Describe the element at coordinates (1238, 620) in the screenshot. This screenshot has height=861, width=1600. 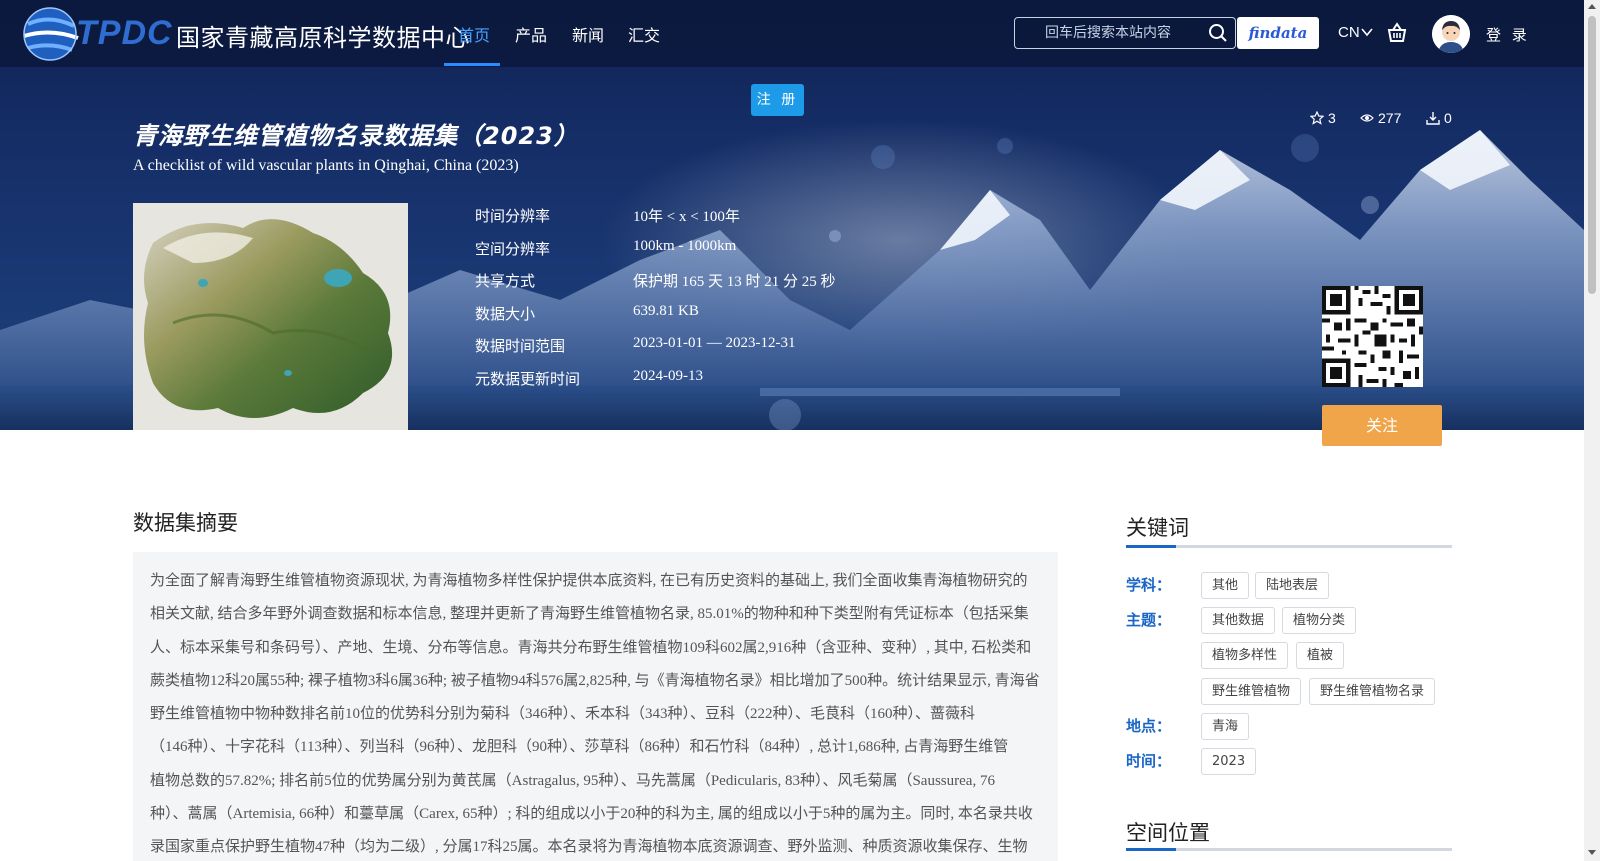
I see `tag-topic: 其他数据` at that location.